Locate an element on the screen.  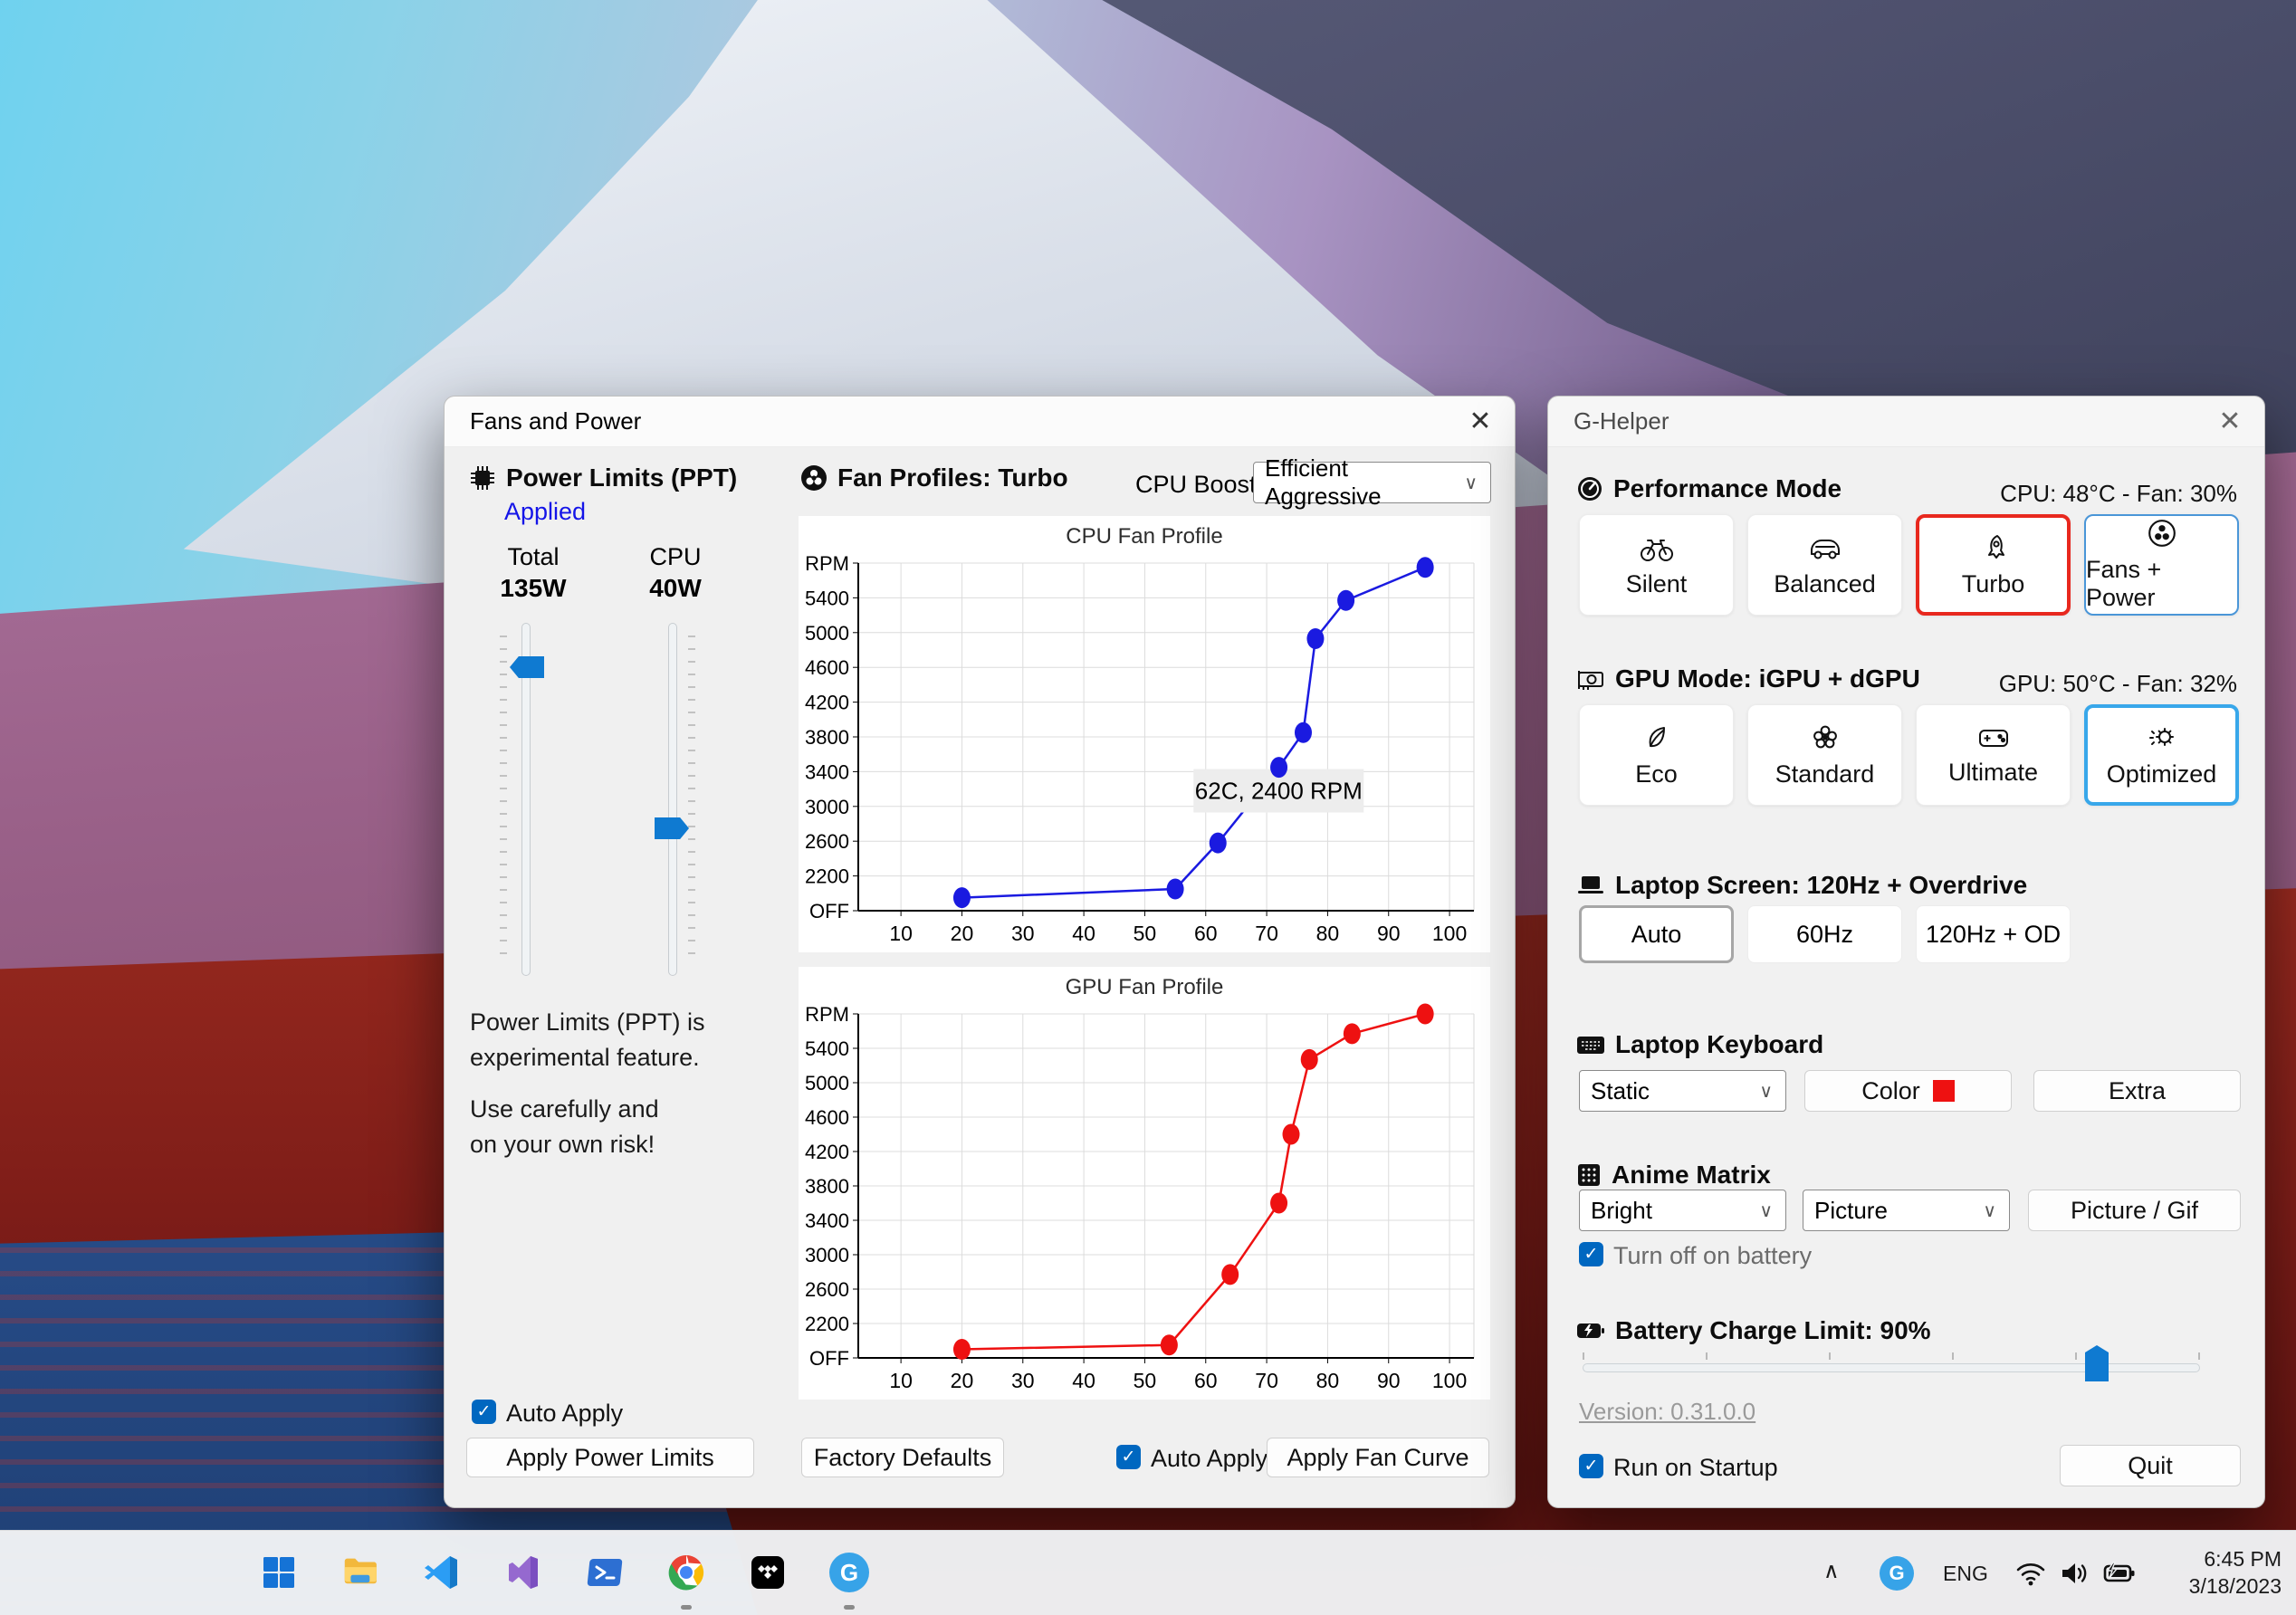
run-on-startup-checkbox: ✓ is located at coordinates (1591, 1466).